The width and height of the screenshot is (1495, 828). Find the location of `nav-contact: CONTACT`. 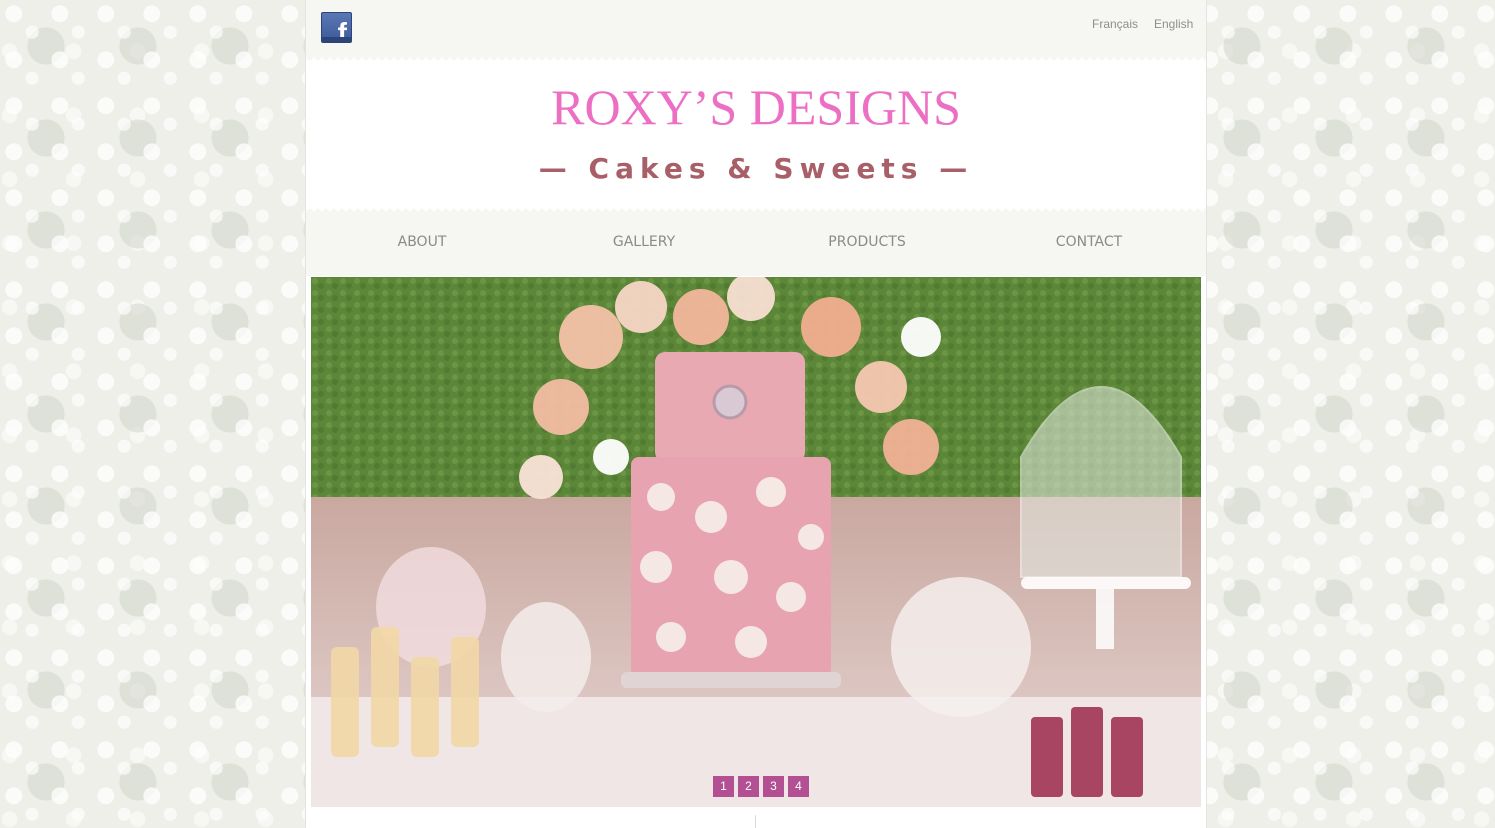

nav-contact: CONTACT is located at coordinates (1089, 242).